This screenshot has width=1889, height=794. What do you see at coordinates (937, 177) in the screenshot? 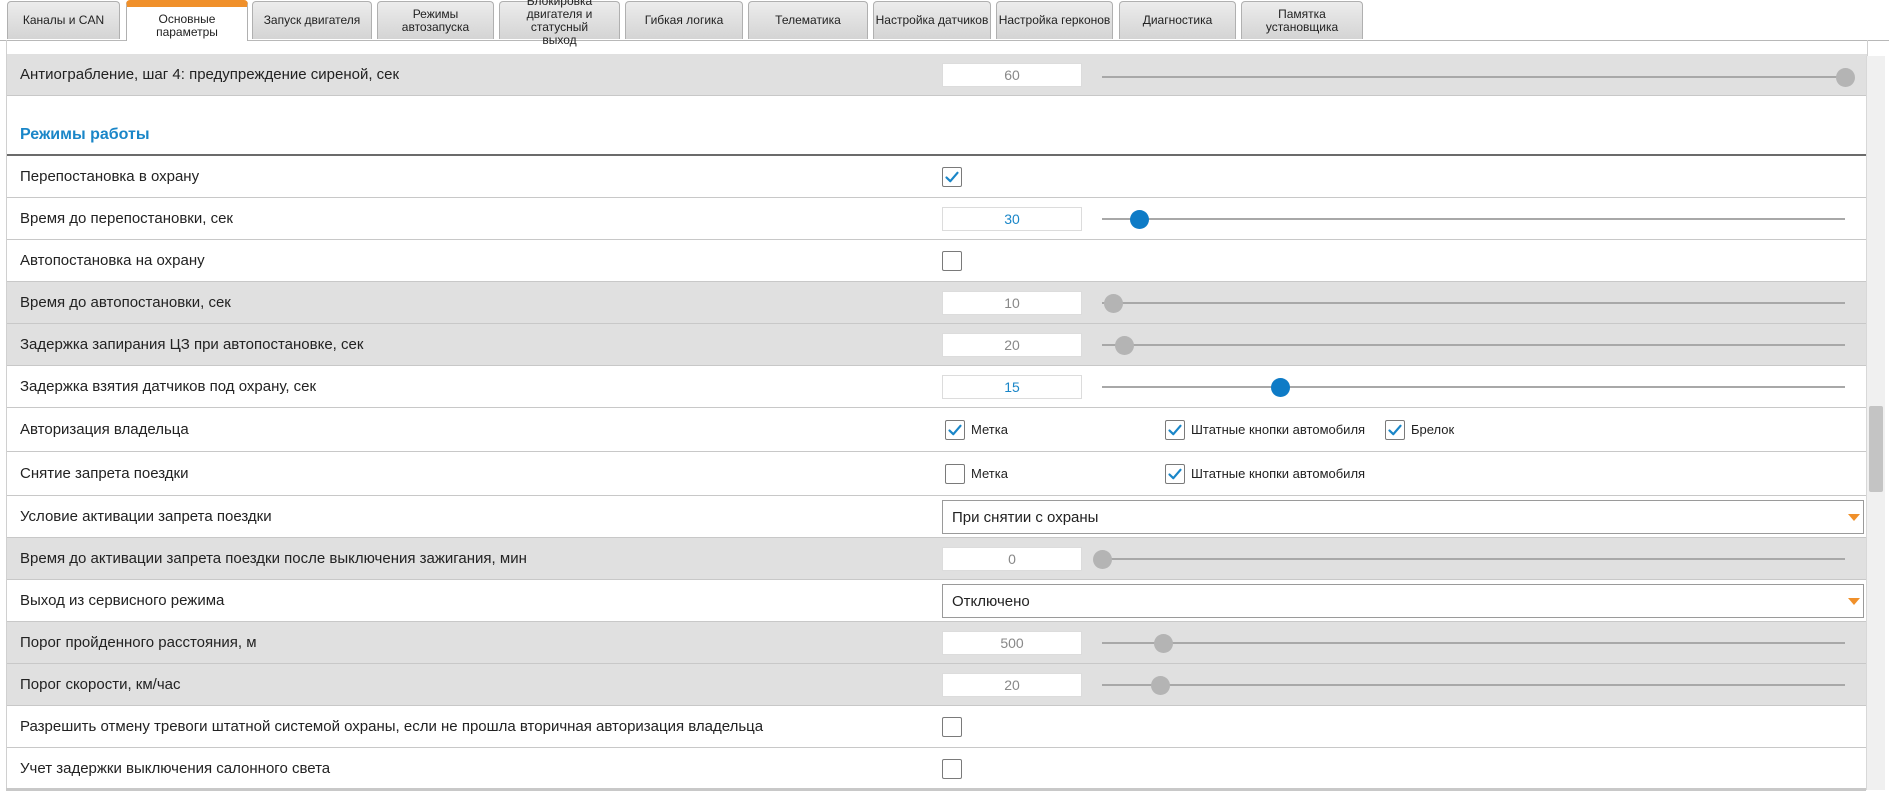
I see `setting-row-rearm: Перепостановка в охрану` at bounding box center [937, 177].